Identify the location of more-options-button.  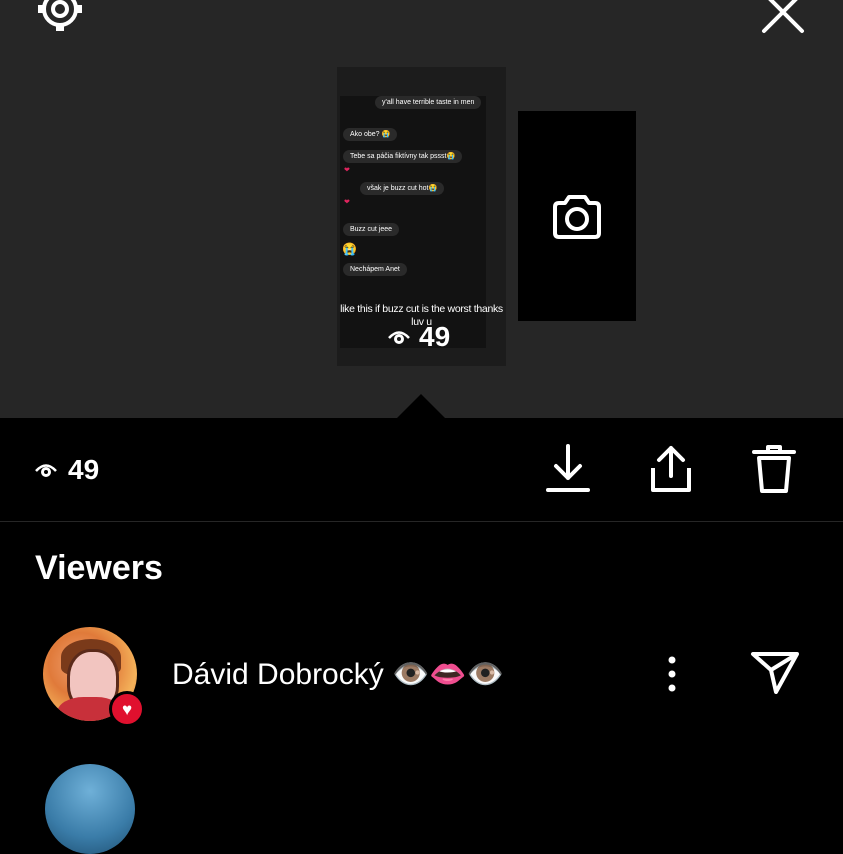
(672, 674).